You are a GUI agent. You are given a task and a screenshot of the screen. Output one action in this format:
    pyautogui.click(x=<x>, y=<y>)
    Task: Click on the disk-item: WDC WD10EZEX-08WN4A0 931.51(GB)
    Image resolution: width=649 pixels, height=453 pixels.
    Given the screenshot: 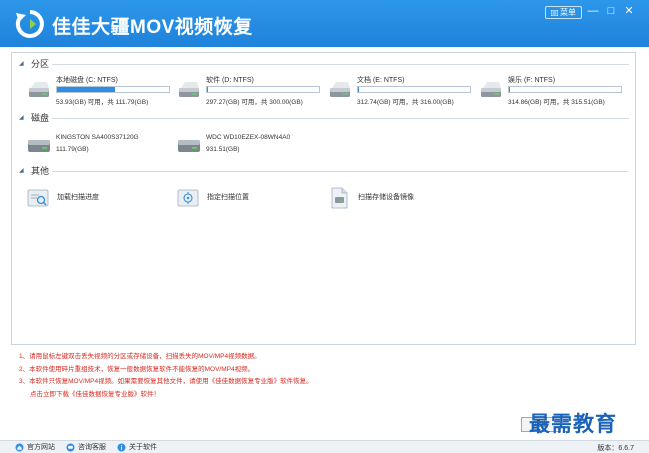 What is the action you would take?
    pyautogui.click(x=252, y=147)
    